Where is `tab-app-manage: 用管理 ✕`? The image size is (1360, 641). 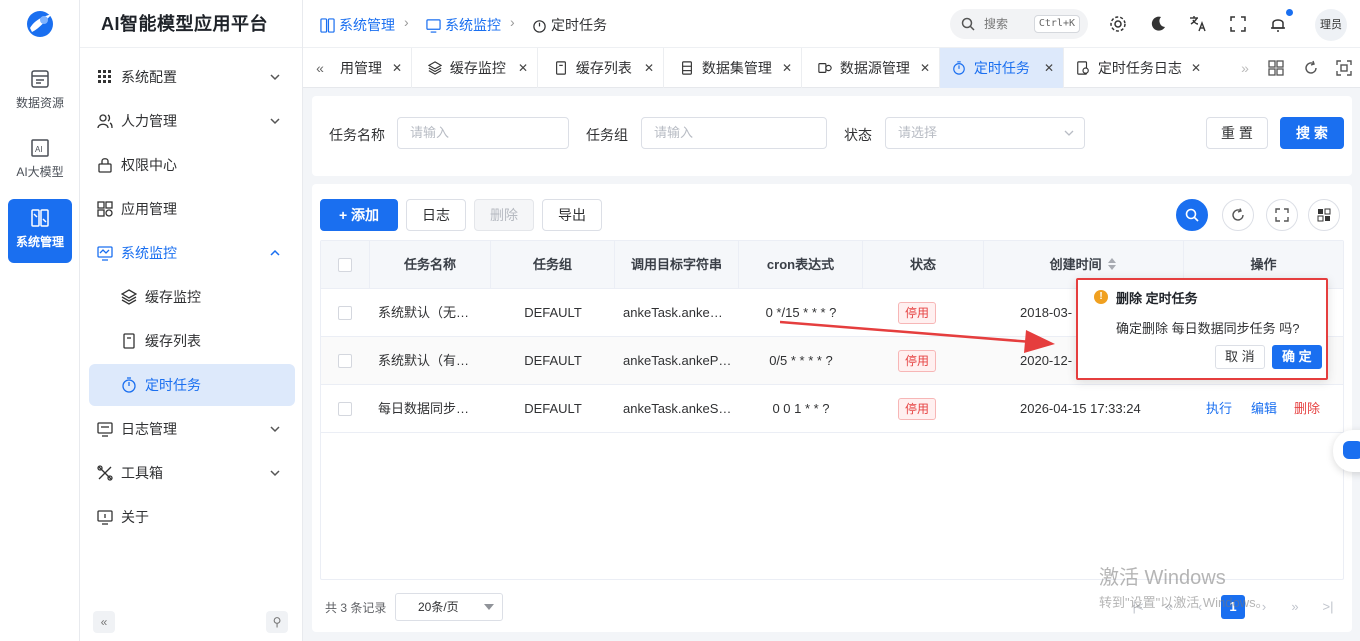 tab-app-manage: 用管理 ✕ is located at coordinates (370, 68).